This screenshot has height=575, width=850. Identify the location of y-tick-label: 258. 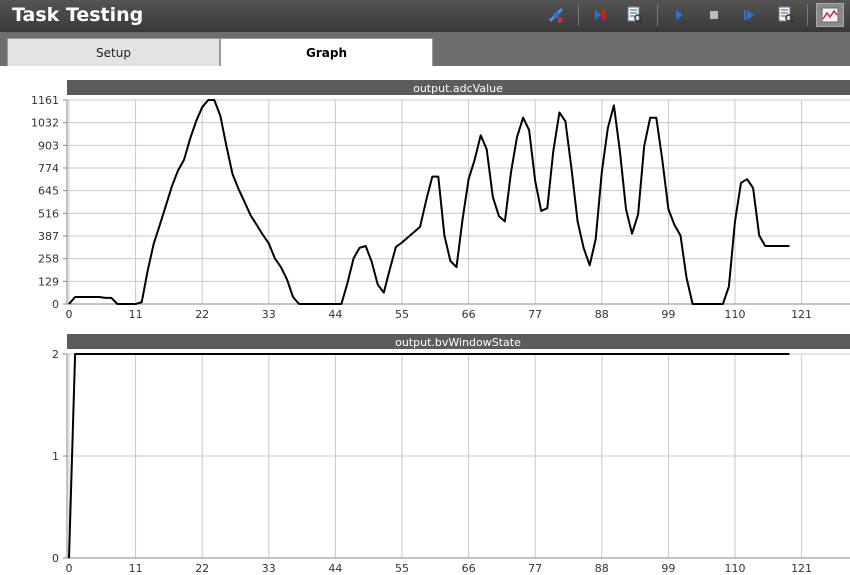
(48, 259).